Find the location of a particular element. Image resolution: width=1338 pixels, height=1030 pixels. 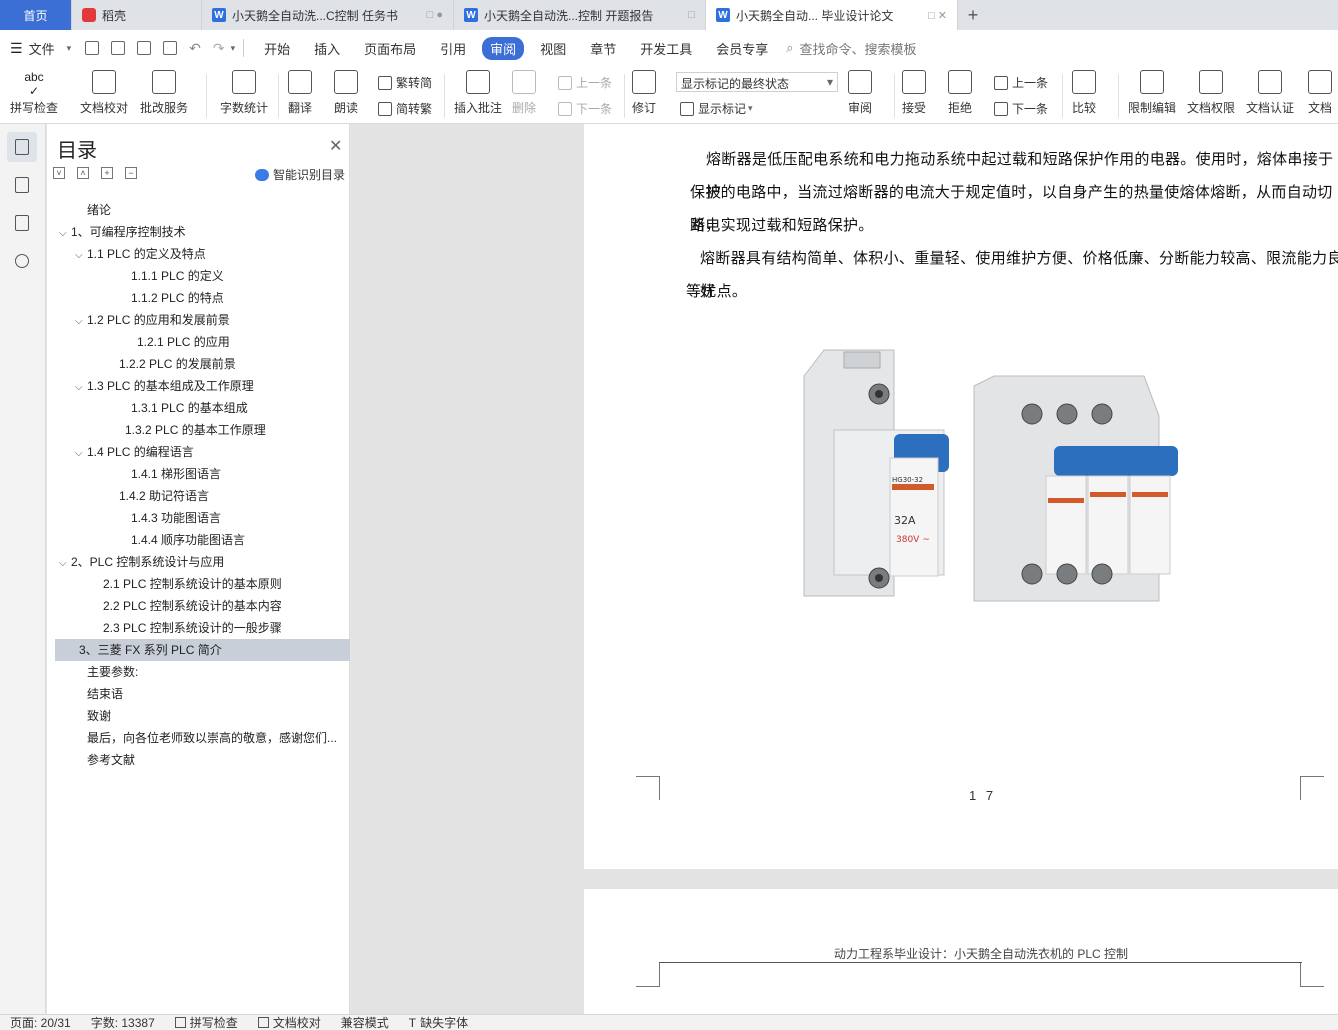

add-heading-icon: + is located at coordinates (107, 173).